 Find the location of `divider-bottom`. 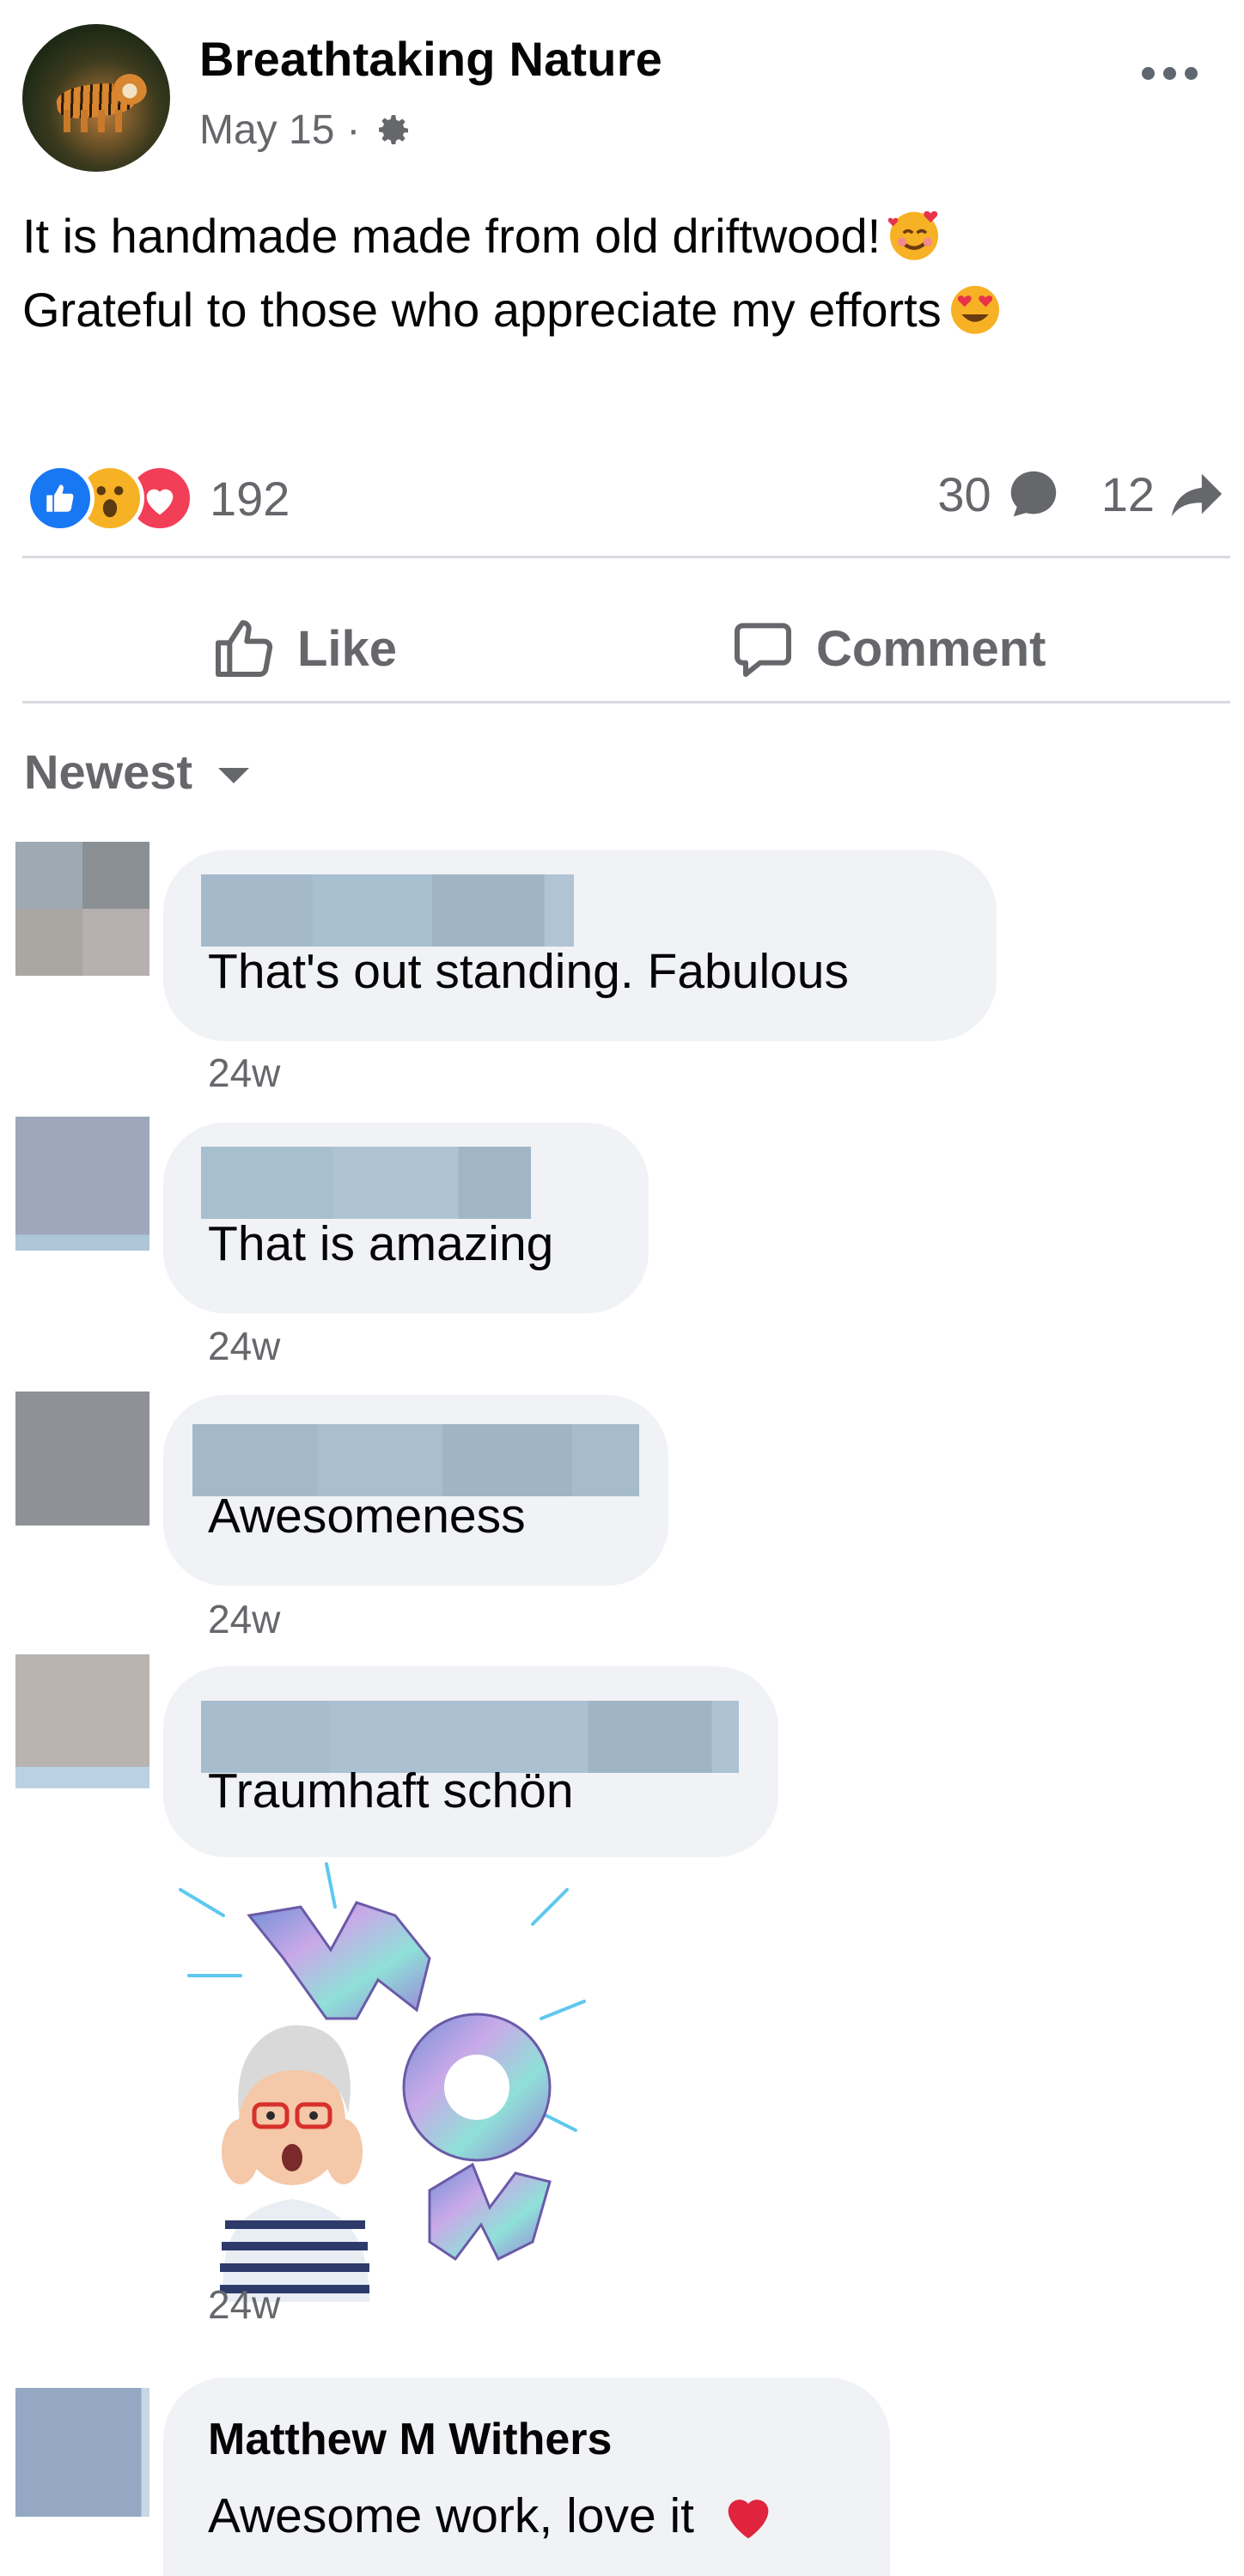

divider-bottom is located at coordinates (626, 702).